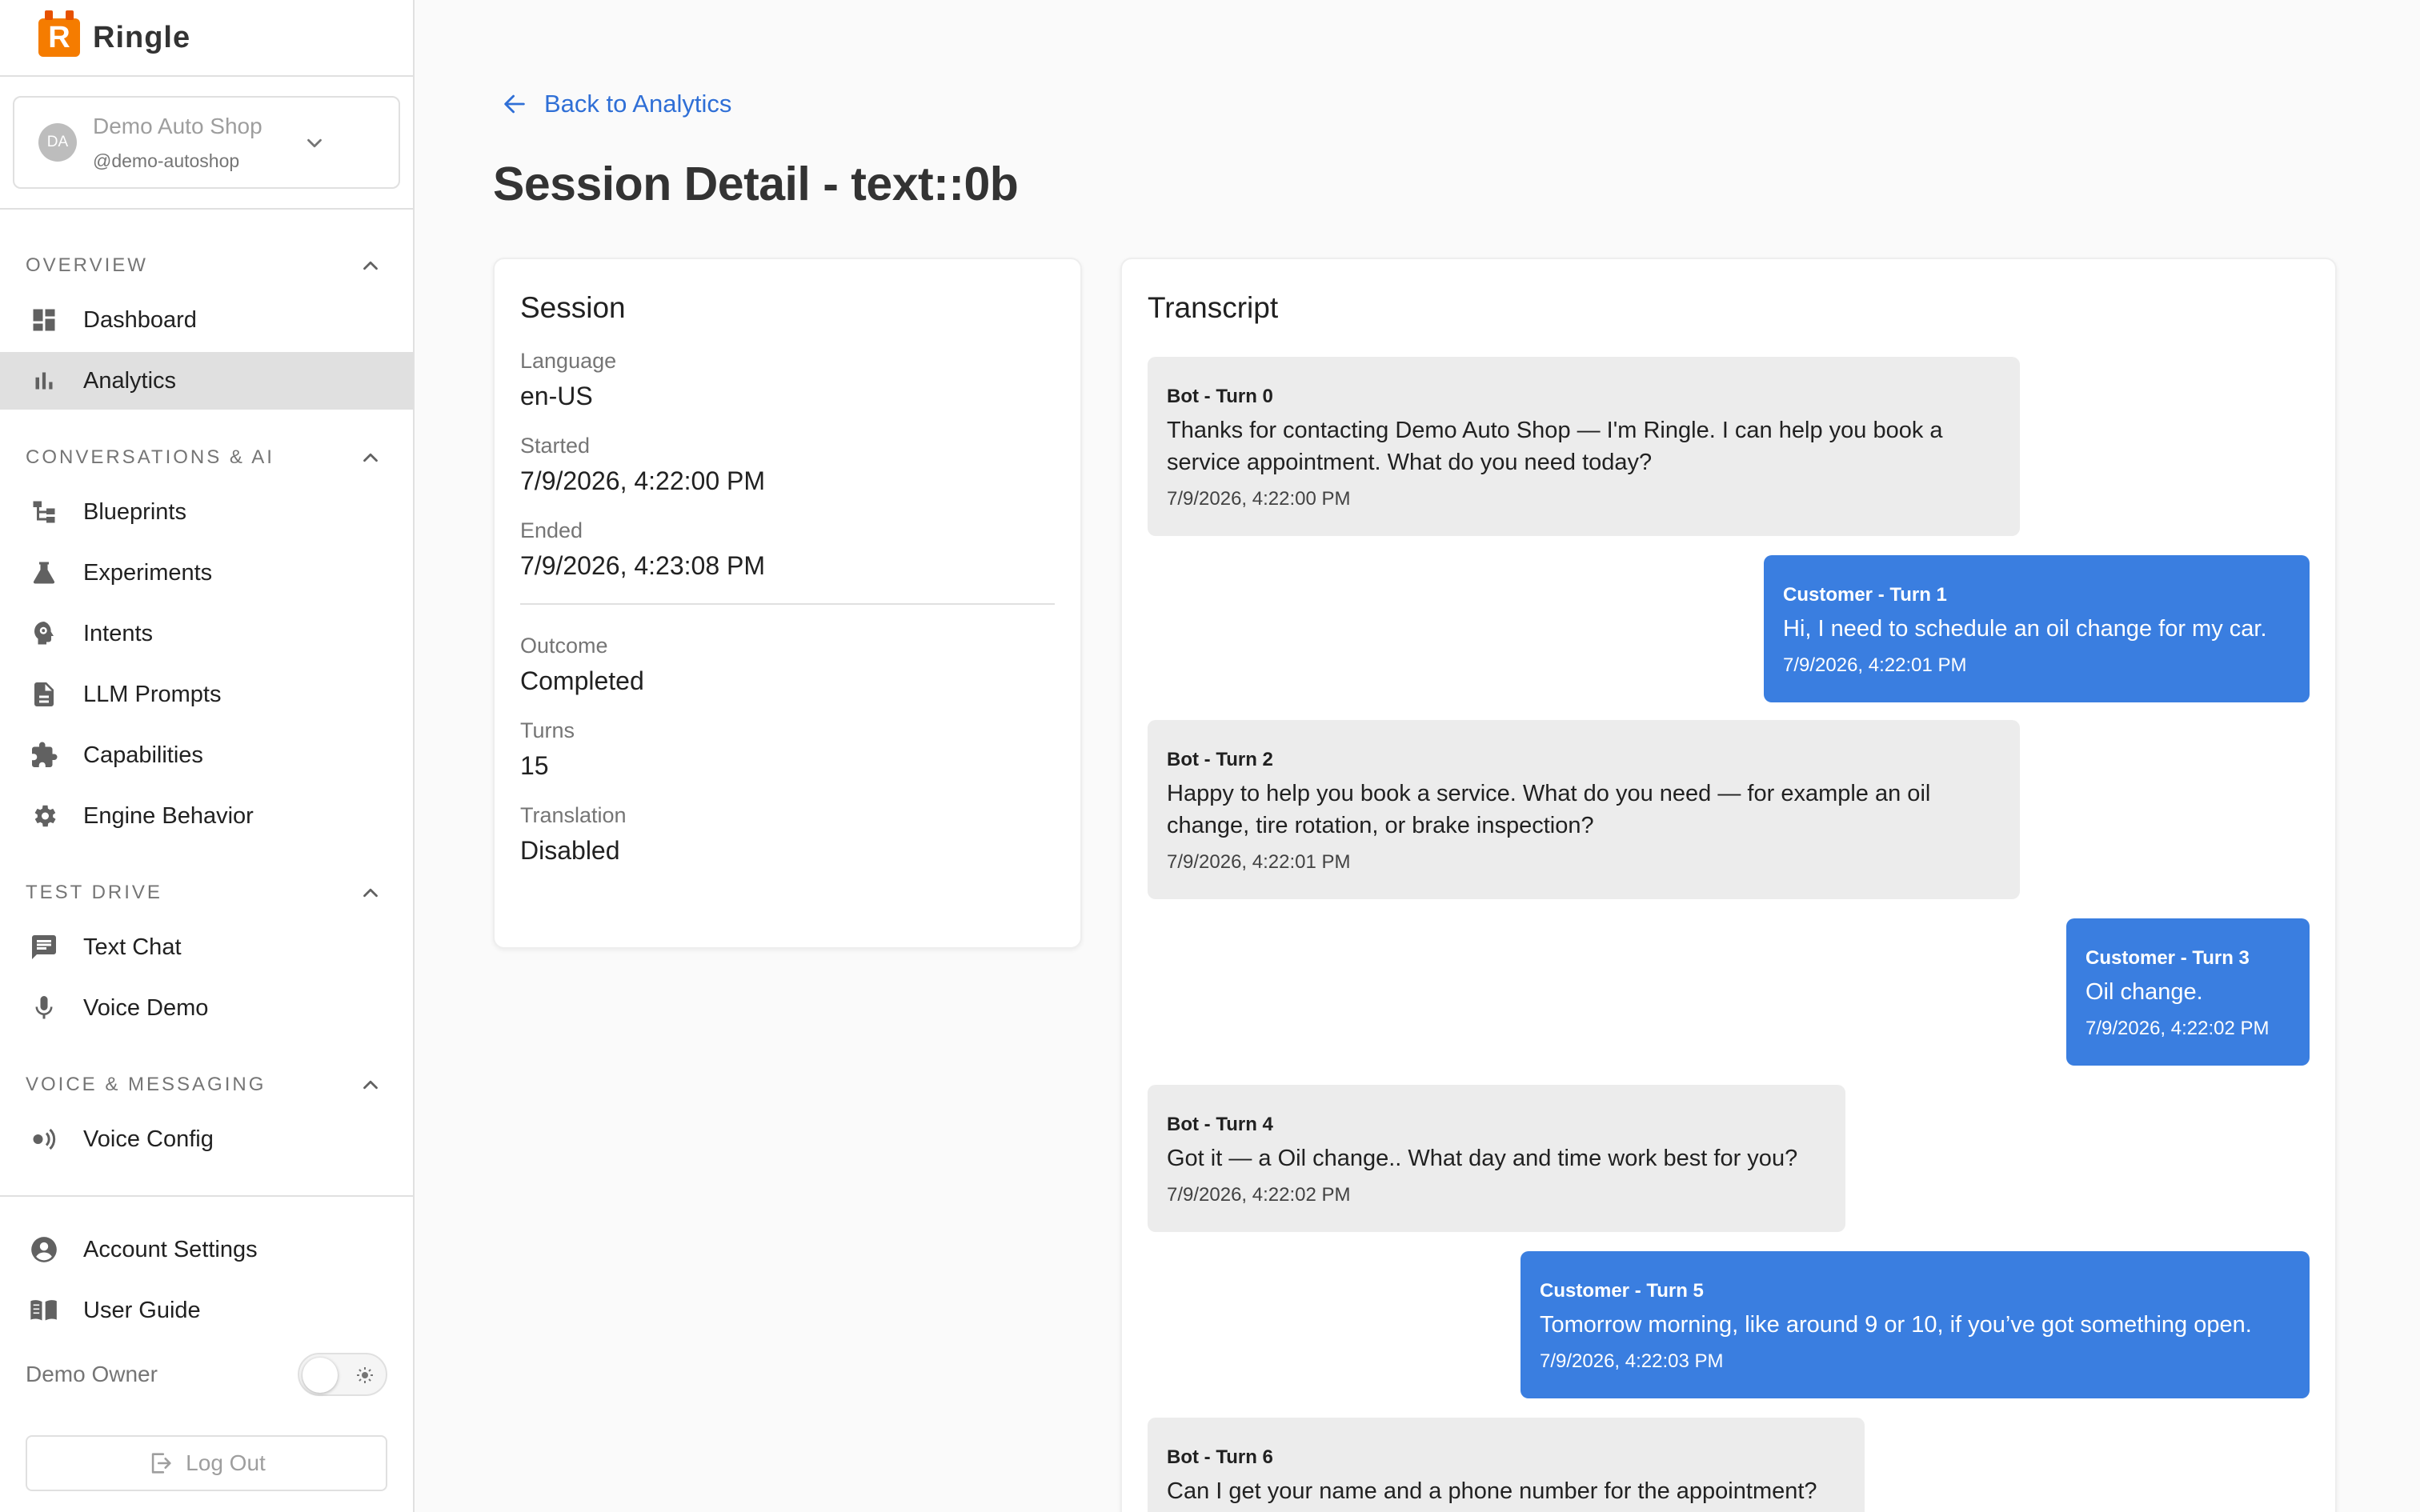 This screenshot has height=1512, width=2420. What do you see at coordinates (206, 265) in the screenshot?
I see `section-overview: OVERVIEW` at bounding box center [206, 265].